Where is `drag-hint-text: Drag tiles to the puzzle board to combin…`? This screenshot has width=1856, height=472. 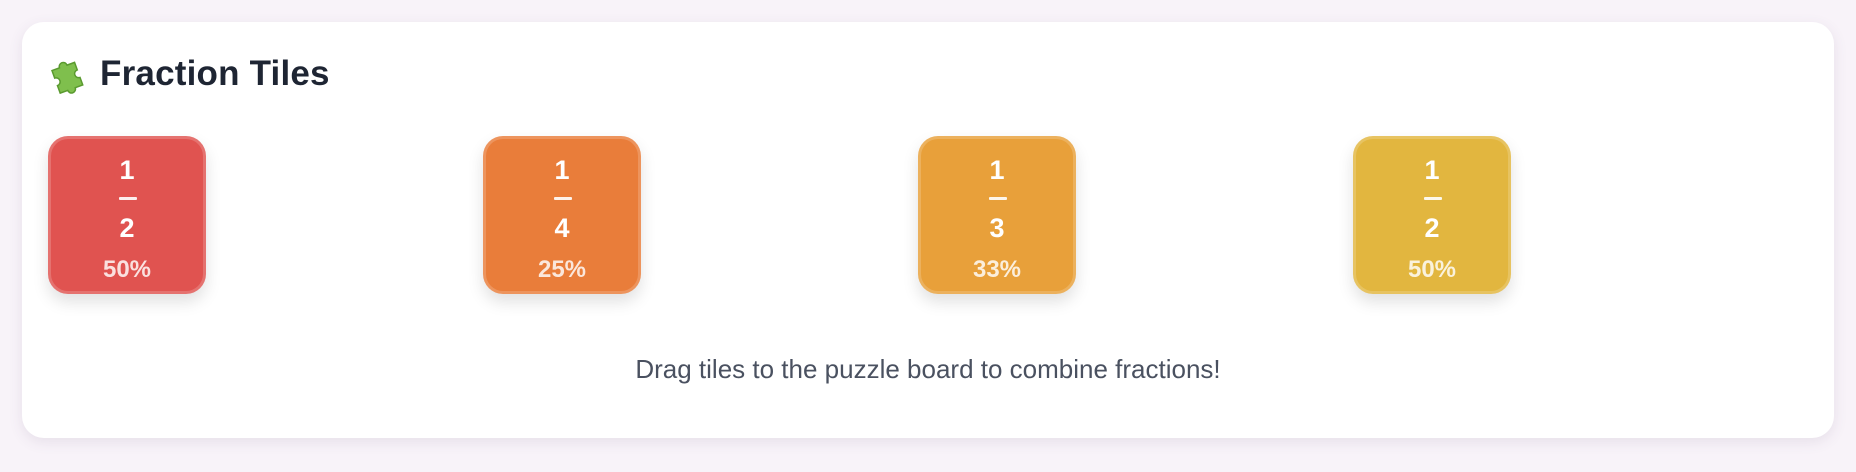 drag-hint-text: Drag tiles to the puzzle board to combin… is located at coordinates (928, 369).